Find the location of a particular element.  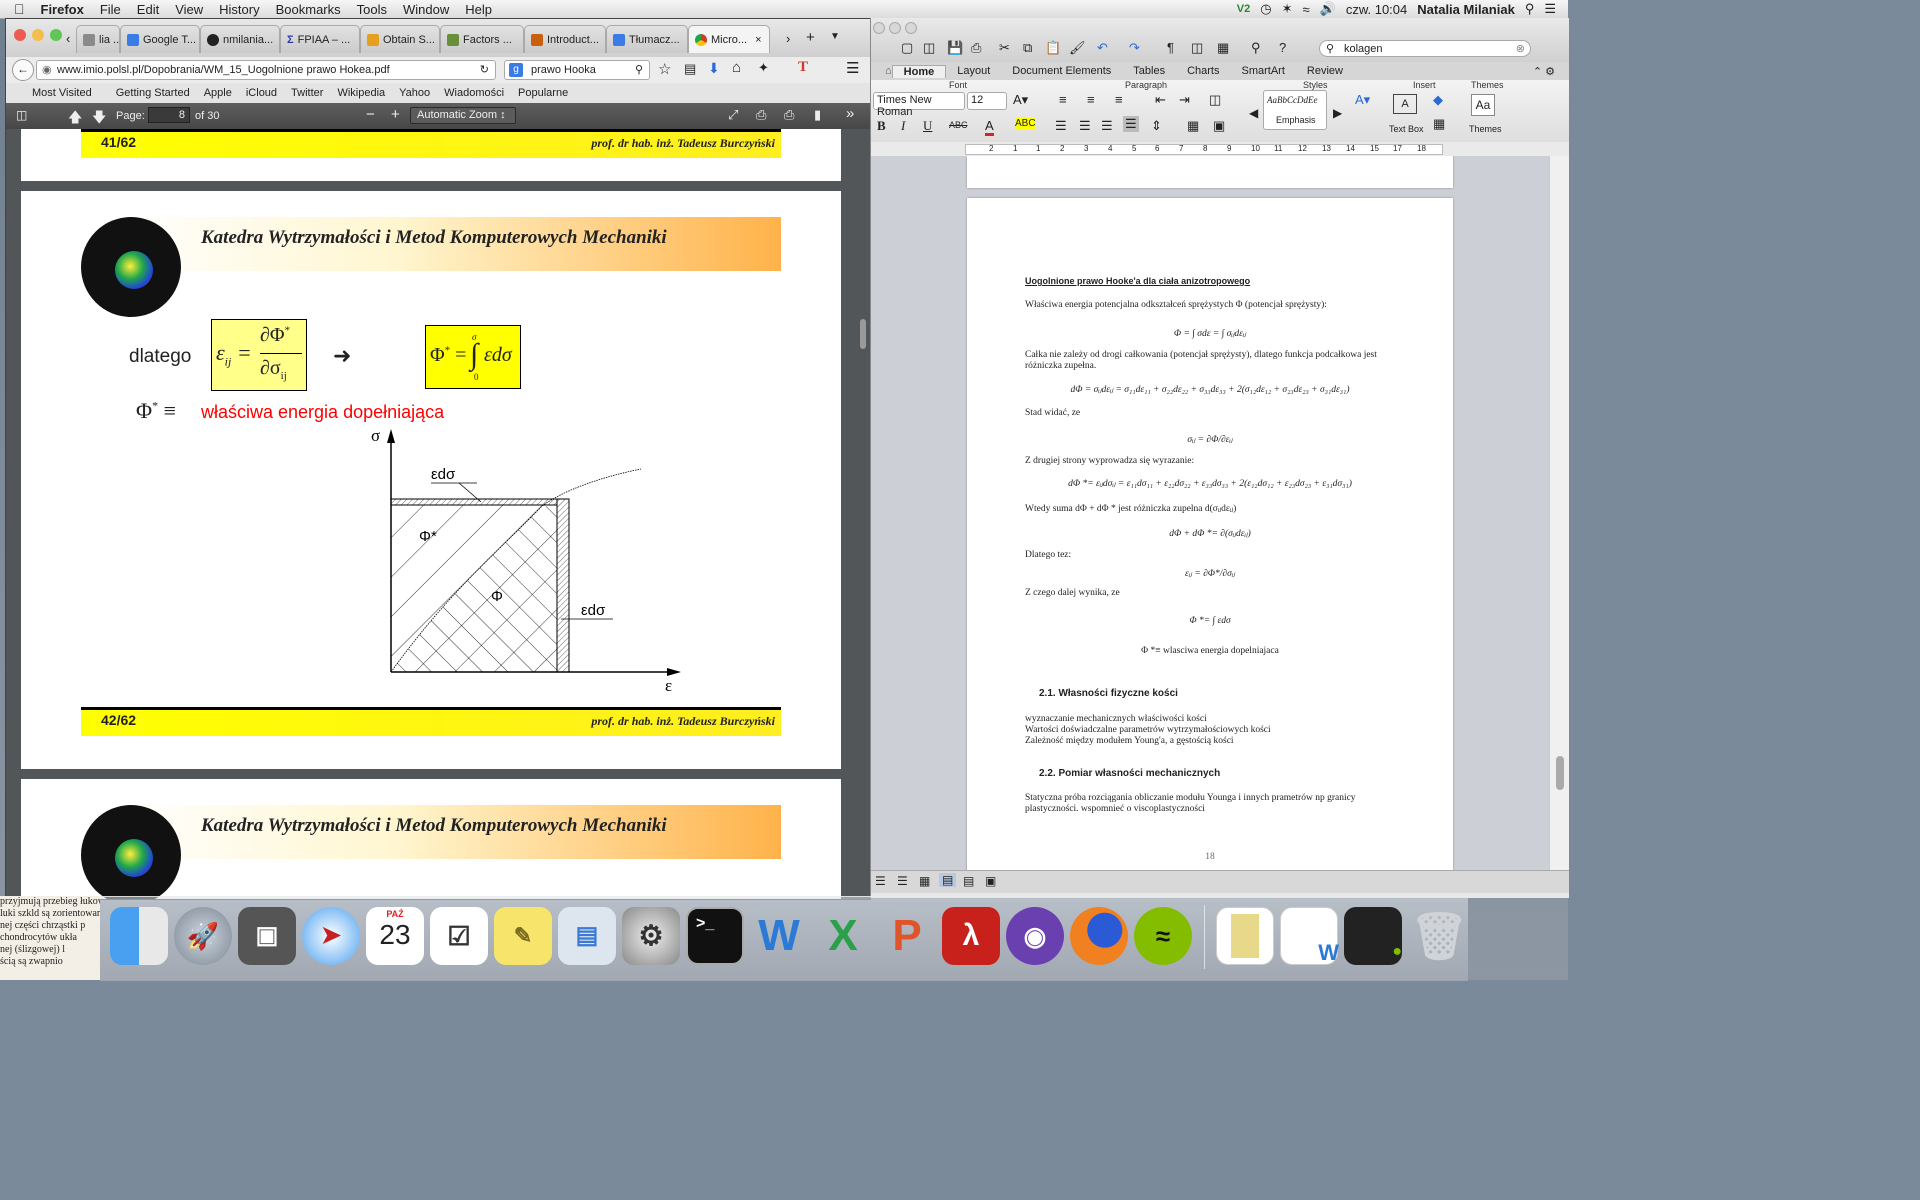

shading-icon: ▣ is located at coordinates (1219, 126).